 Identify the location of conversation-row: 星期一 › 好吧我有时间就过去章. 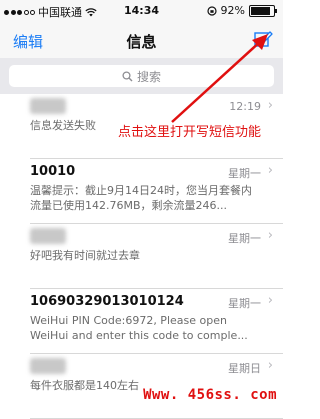
(156, 256).